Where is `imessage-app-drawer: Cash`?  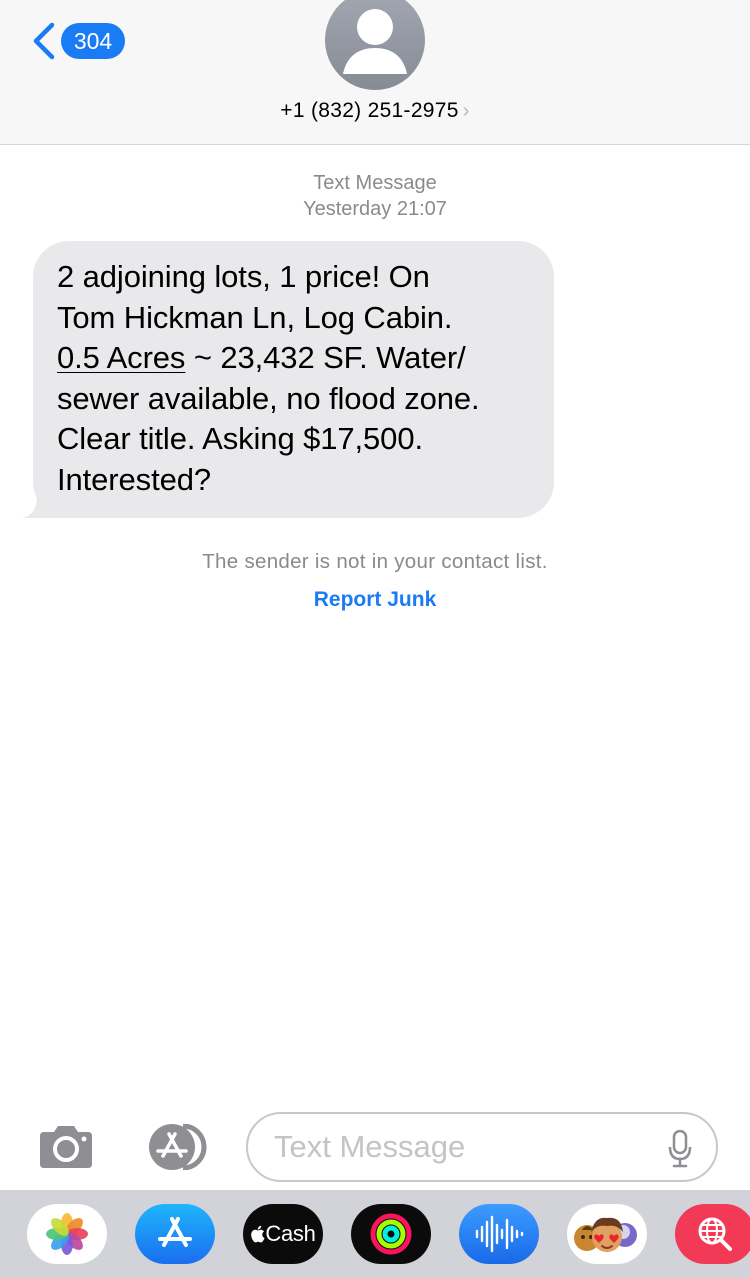 imessage-app-drawer: Cash is located at coordinates (375, 1234).